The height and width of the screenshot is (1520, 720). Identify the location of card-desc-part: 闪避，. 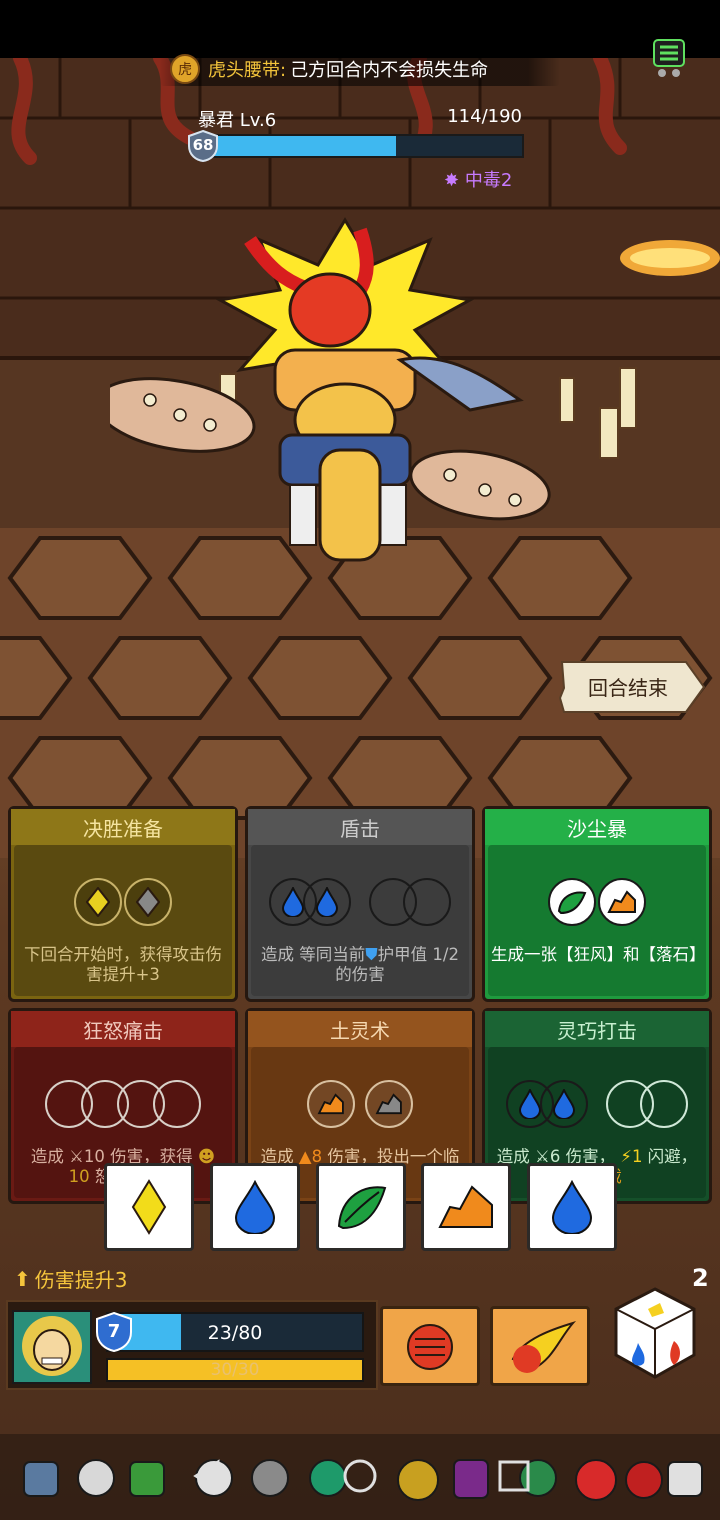
(670, 1156).